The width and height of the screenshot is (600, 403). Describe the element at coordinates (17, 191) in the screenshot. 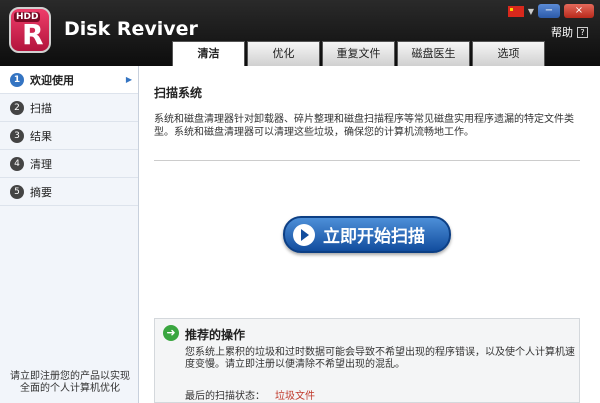

I see `step-number: 5` at that location.